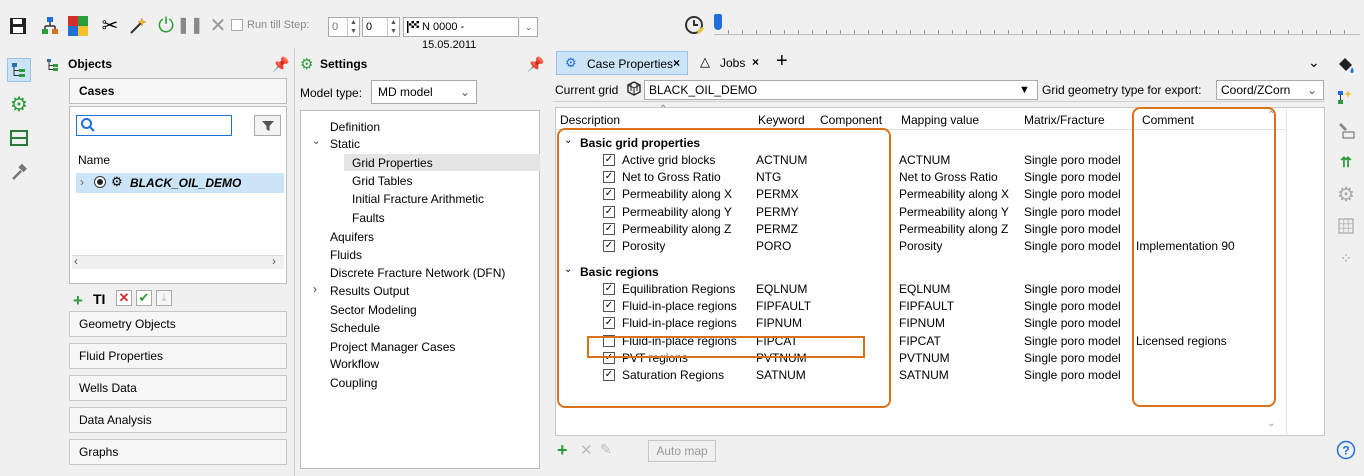 This screenshot has width=1364, height=476. What do you see at coordinates (274, 261) in the screenshot?
I see `scroll-right-icon: ›` at bounding box center [274, 261].